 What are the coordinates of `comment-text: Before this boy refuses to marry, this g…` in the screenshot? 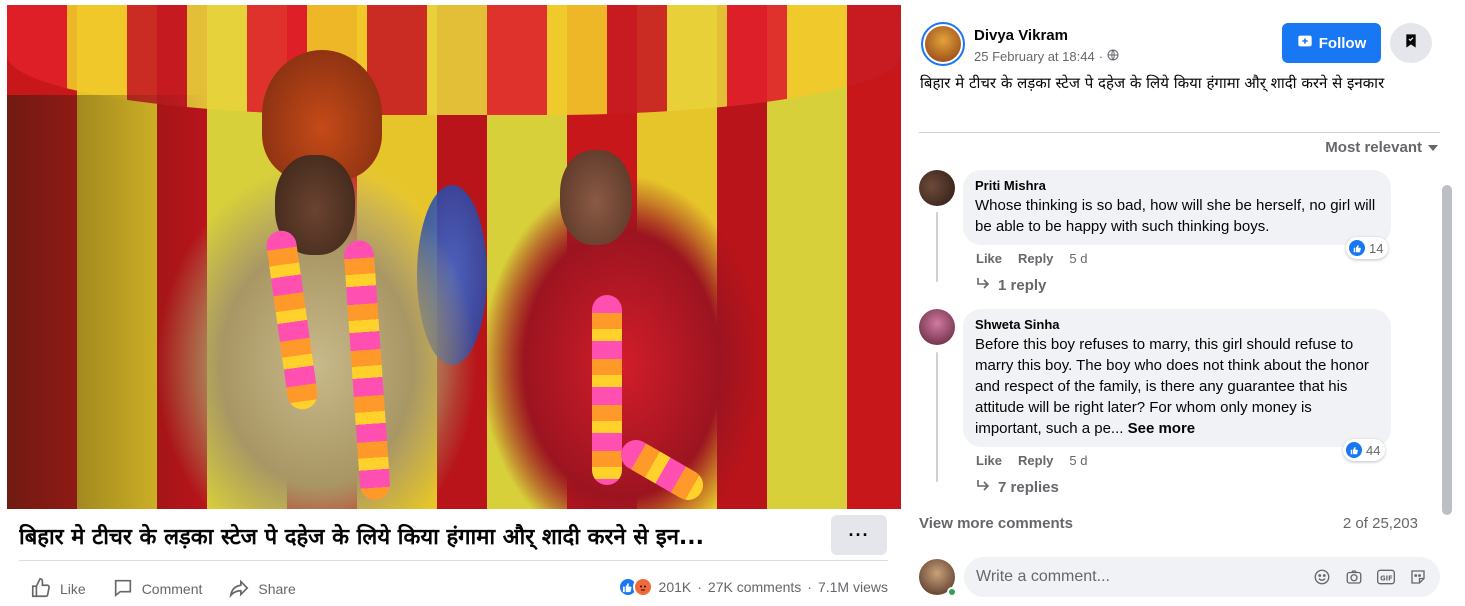 It's located at (1177, 386).